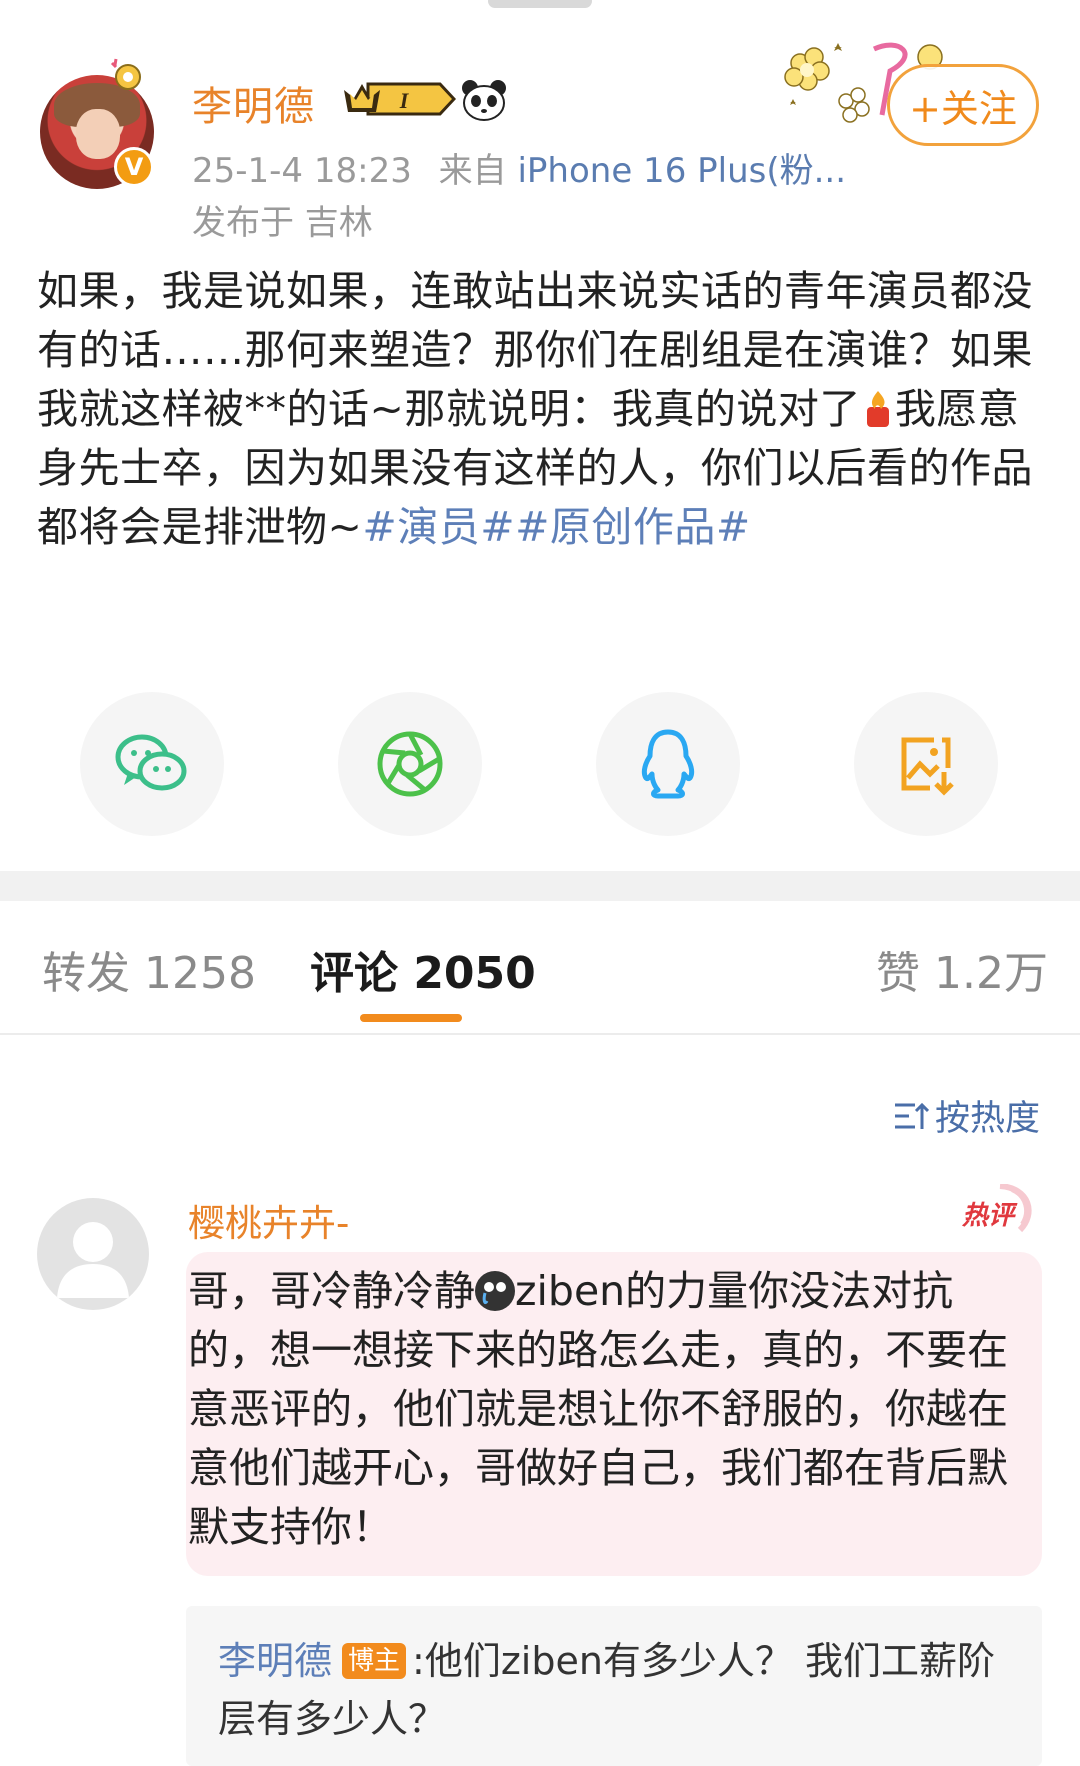 This screenshot has height=1766, width=1080. I want to click on wechat-icon, so click(151, 762).